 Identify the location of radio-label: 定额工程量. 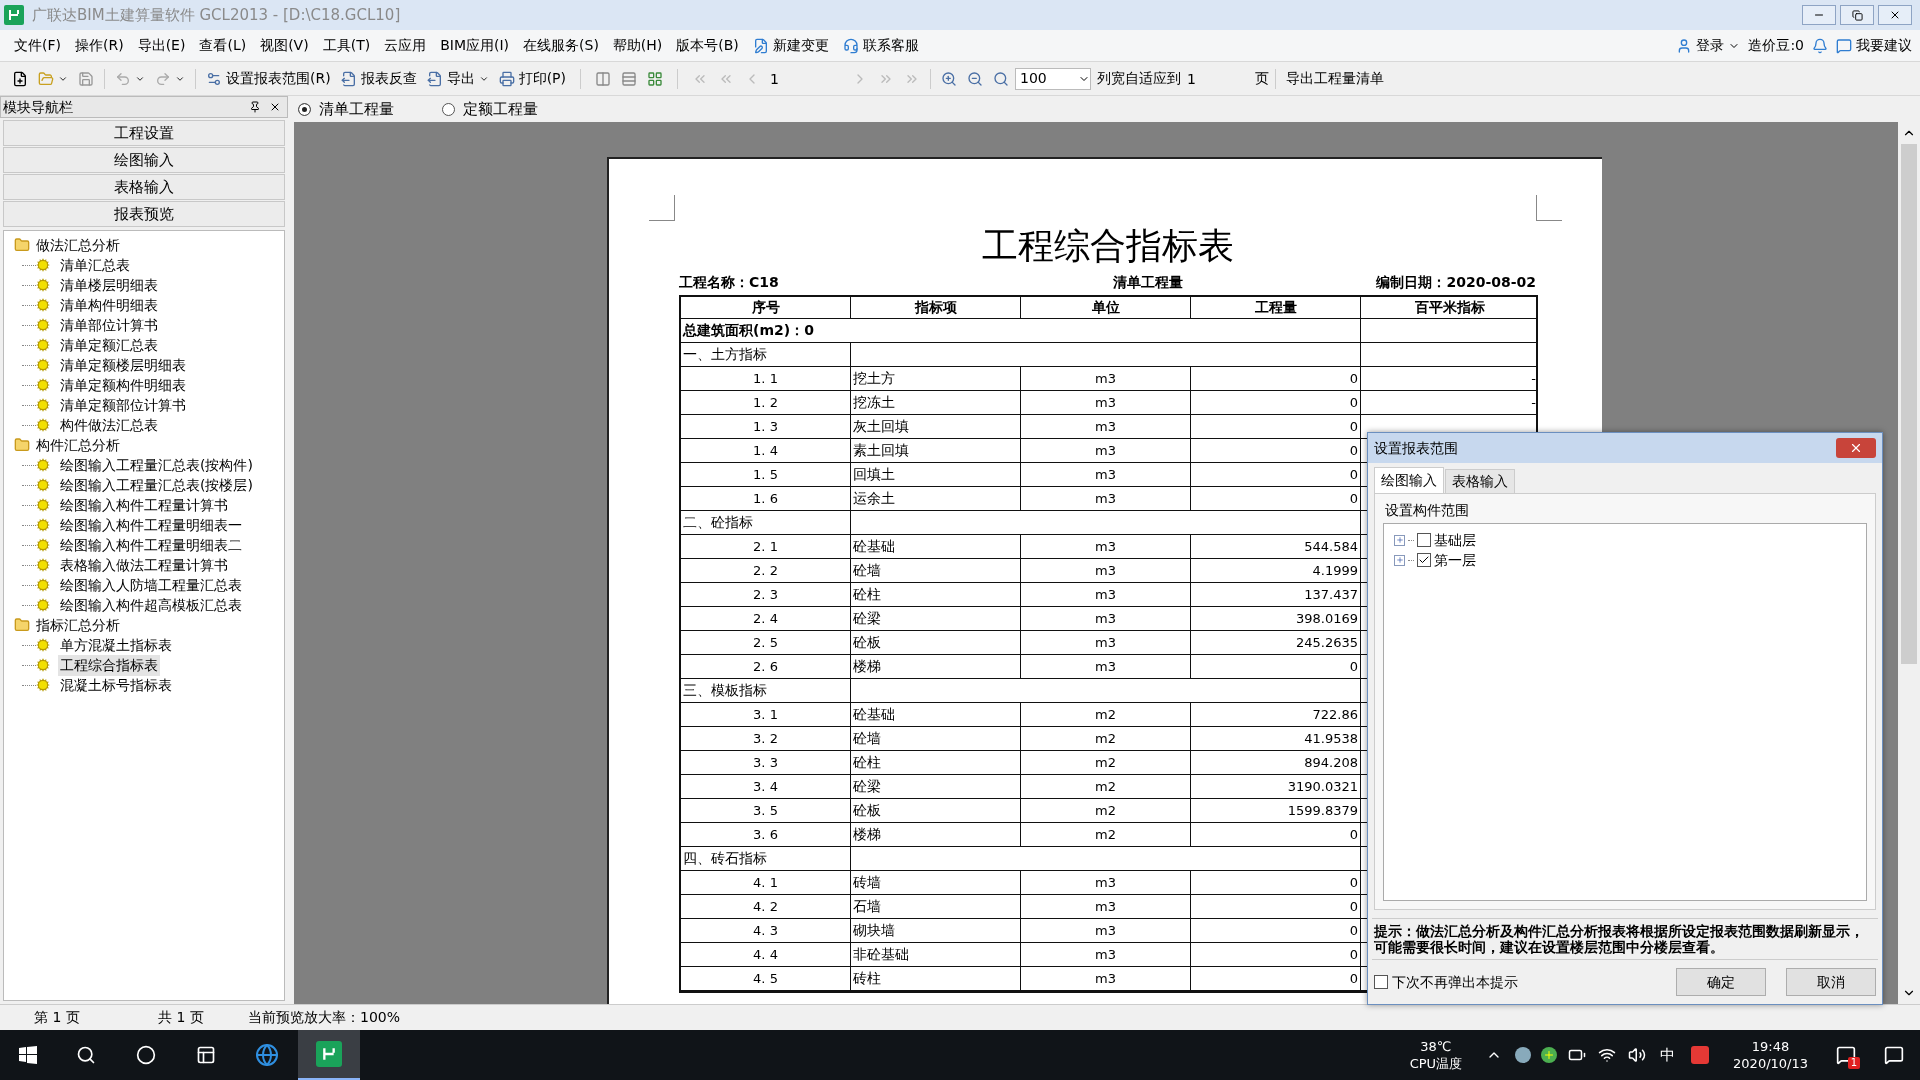
(500, 109).